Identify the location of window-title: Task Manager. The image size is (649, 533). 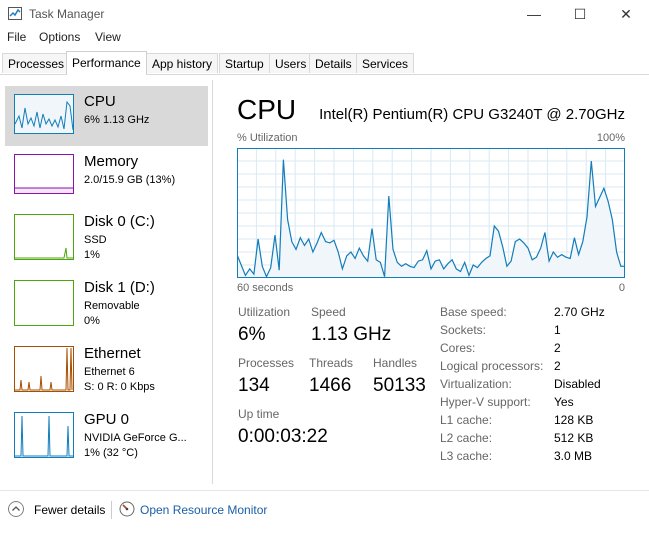
(67, 14).